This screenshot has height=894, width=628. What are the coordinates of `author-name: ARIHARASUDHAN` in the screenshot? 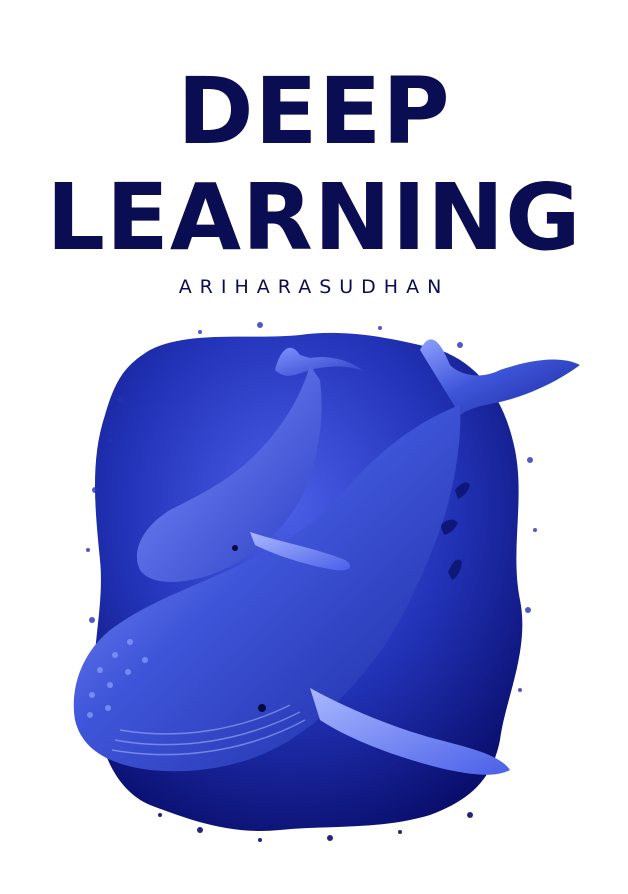 It's located at (314, 287).